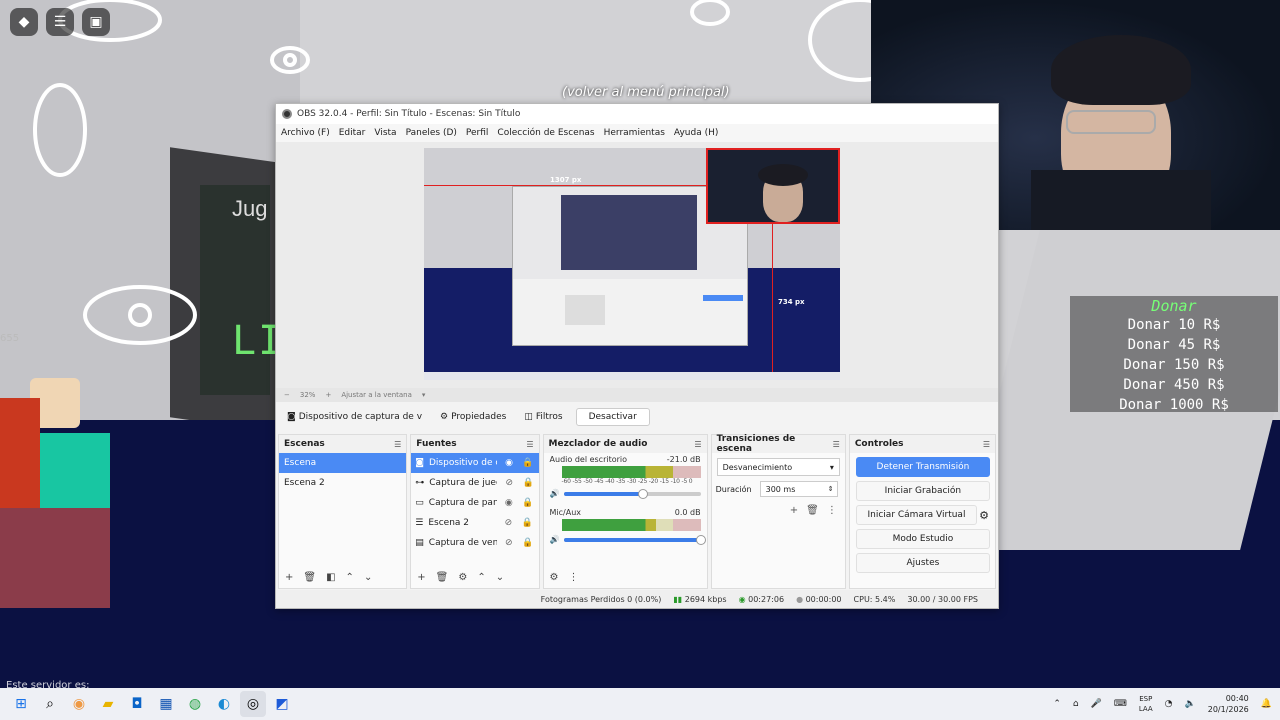 The image size is (1280, 720). Describe the element at coordinates (1096, 704) in the screenshot. I see `microphone-icon: 🎤` at that location.